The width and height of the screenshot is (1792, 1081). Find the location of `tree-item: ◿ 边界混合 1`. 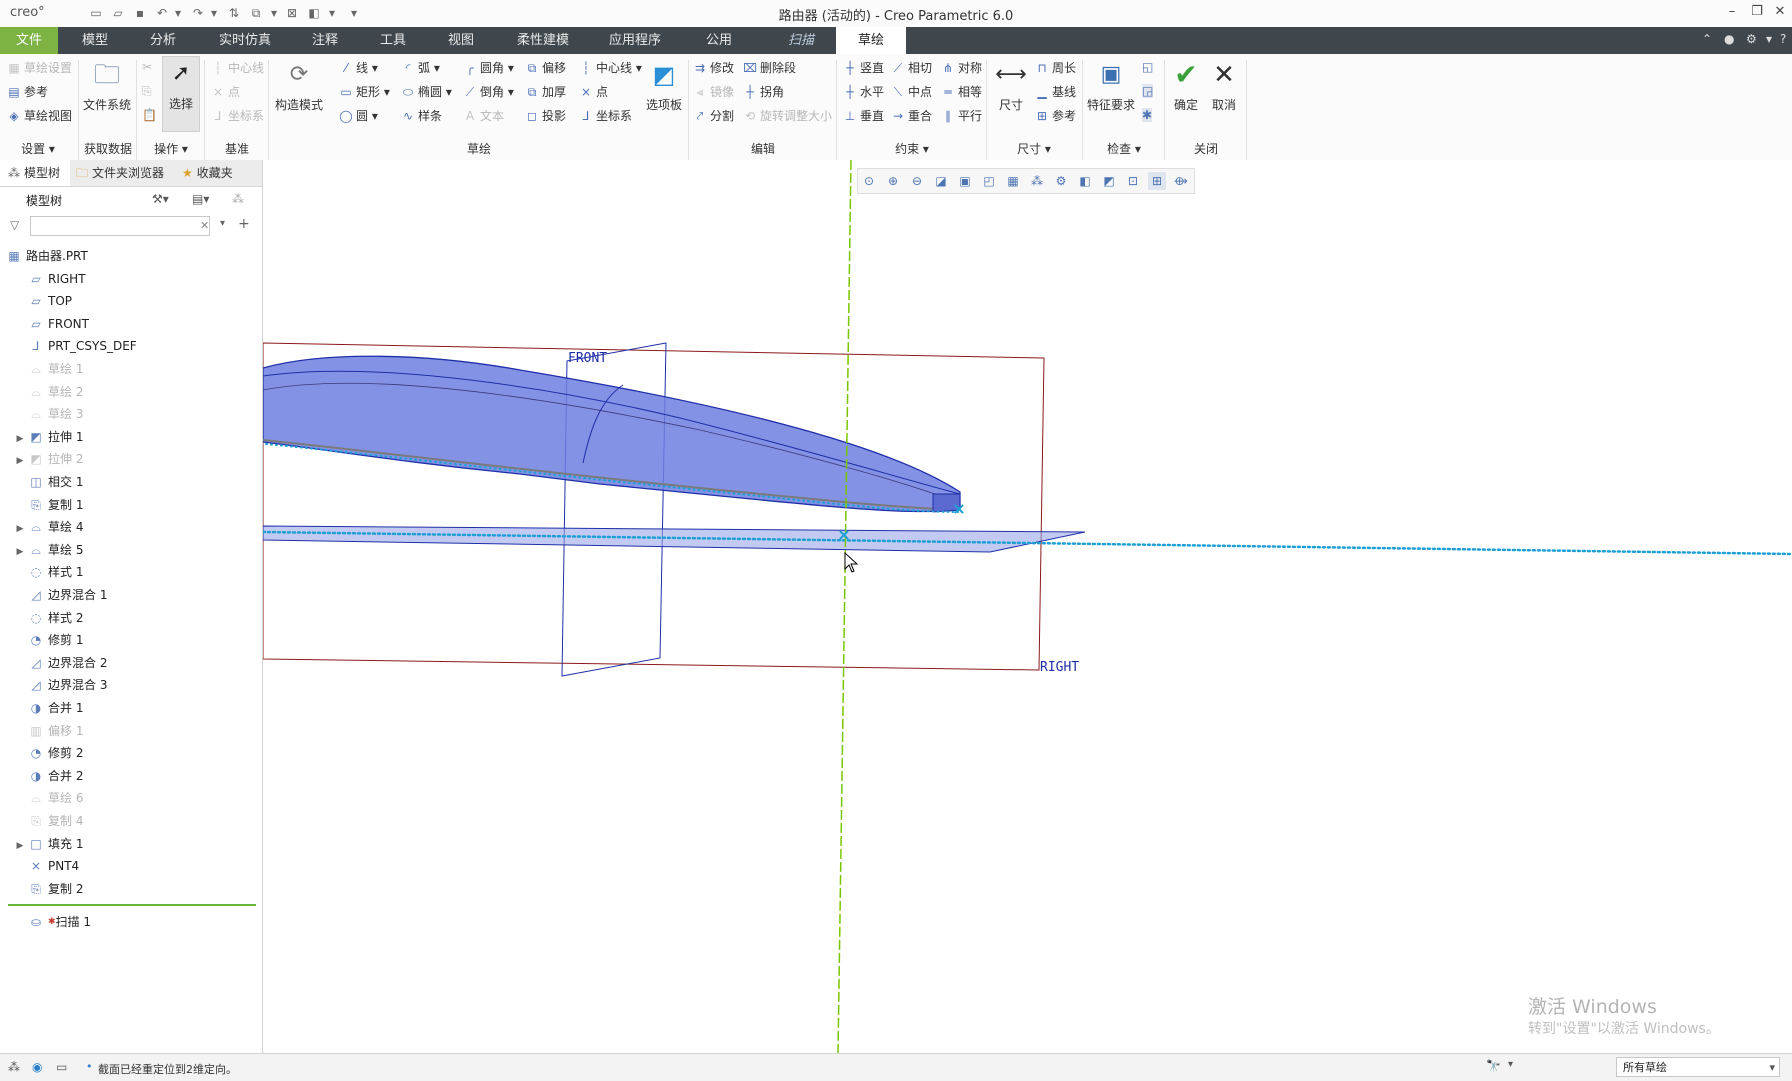

tree-item: ◿ 边界混合 1 is located at coordinates (59, 595).